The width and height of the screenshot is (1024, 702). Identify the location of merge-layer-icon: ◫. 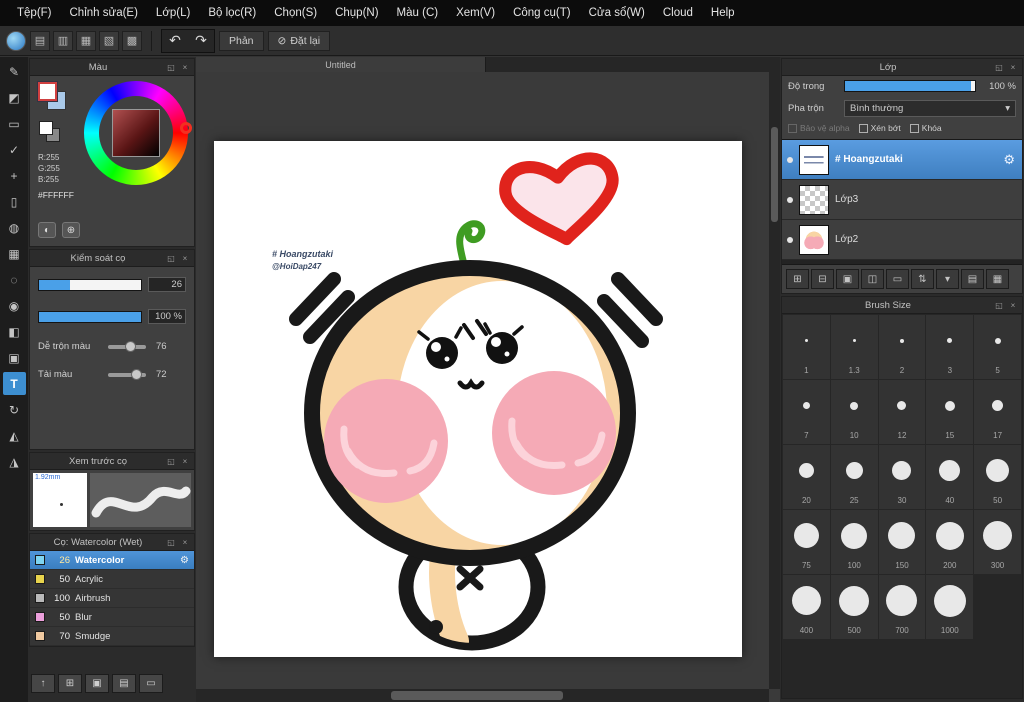
(872, 279).